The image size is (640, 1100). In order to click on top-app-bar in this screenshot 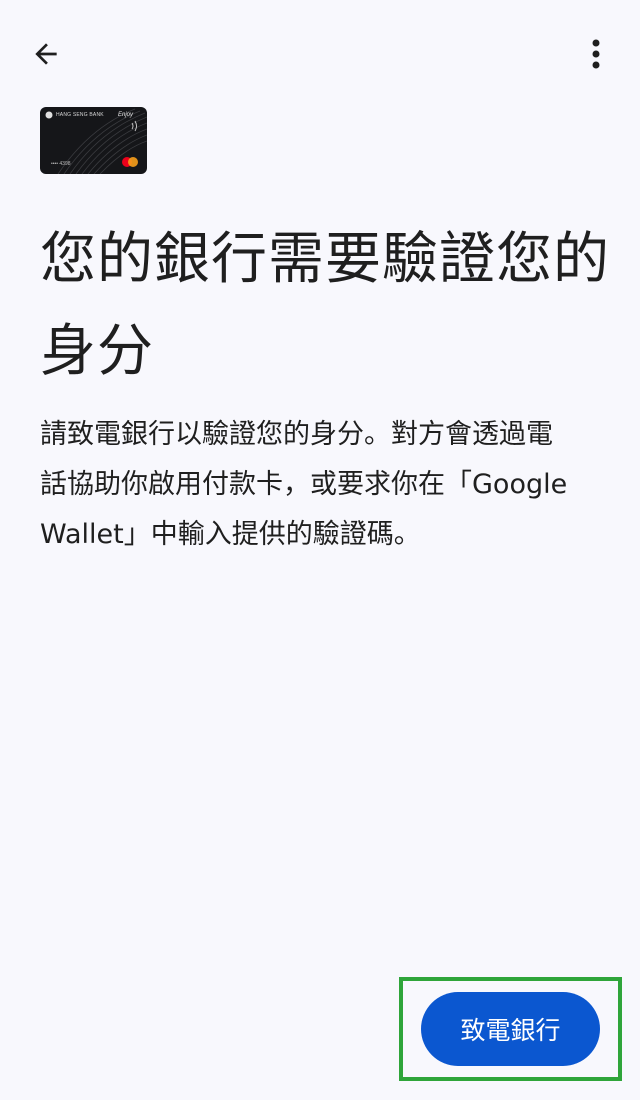, I will do `click(320, 52)`.